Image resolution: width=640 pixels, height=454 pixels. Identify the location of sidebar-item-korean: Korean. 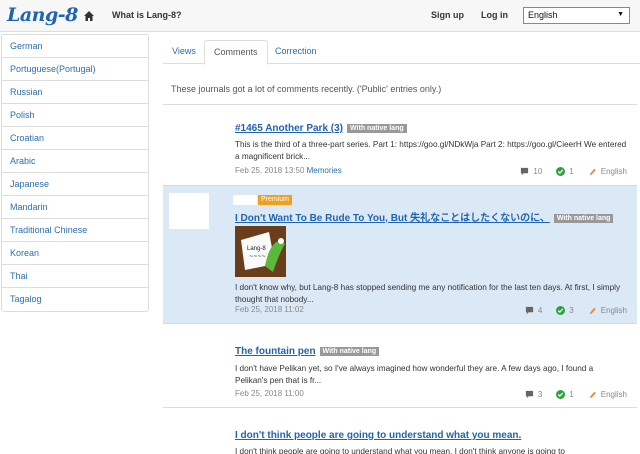
(75, 253).